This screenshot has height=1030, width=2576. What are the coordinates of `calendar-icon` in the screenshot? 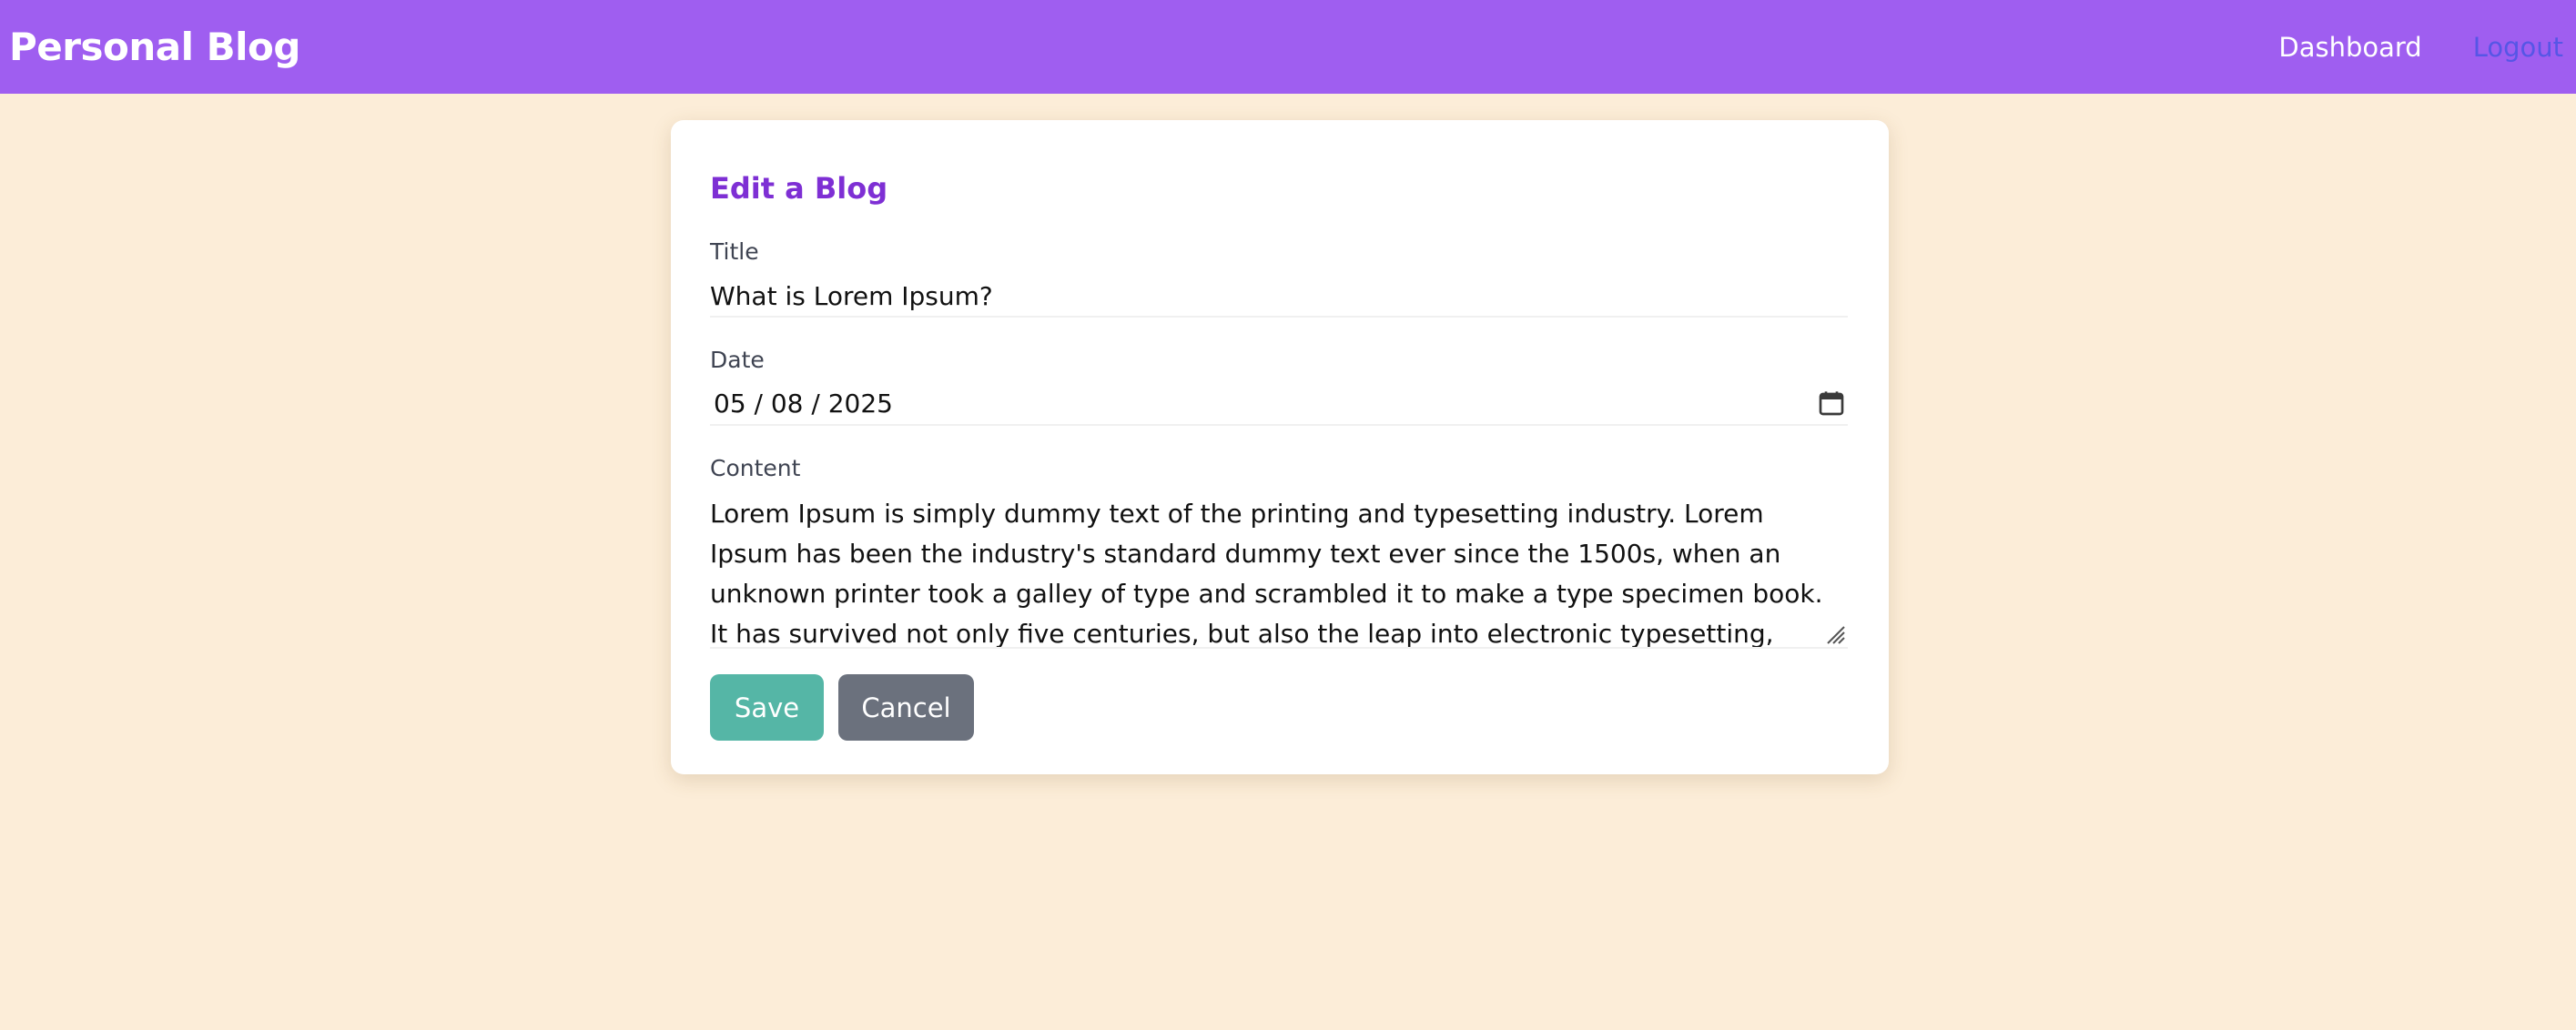 It's located at (1831, 404).